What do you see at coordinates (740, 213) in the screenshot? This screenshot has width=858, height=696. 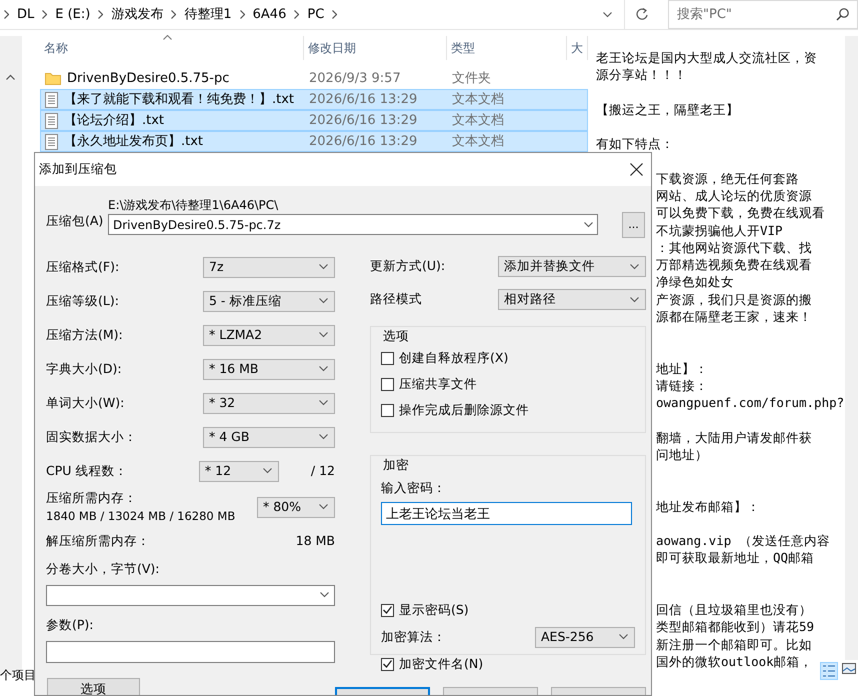 I see `text-line: 可以免费下载，免费在线观看` at bounding box center [740, 213].